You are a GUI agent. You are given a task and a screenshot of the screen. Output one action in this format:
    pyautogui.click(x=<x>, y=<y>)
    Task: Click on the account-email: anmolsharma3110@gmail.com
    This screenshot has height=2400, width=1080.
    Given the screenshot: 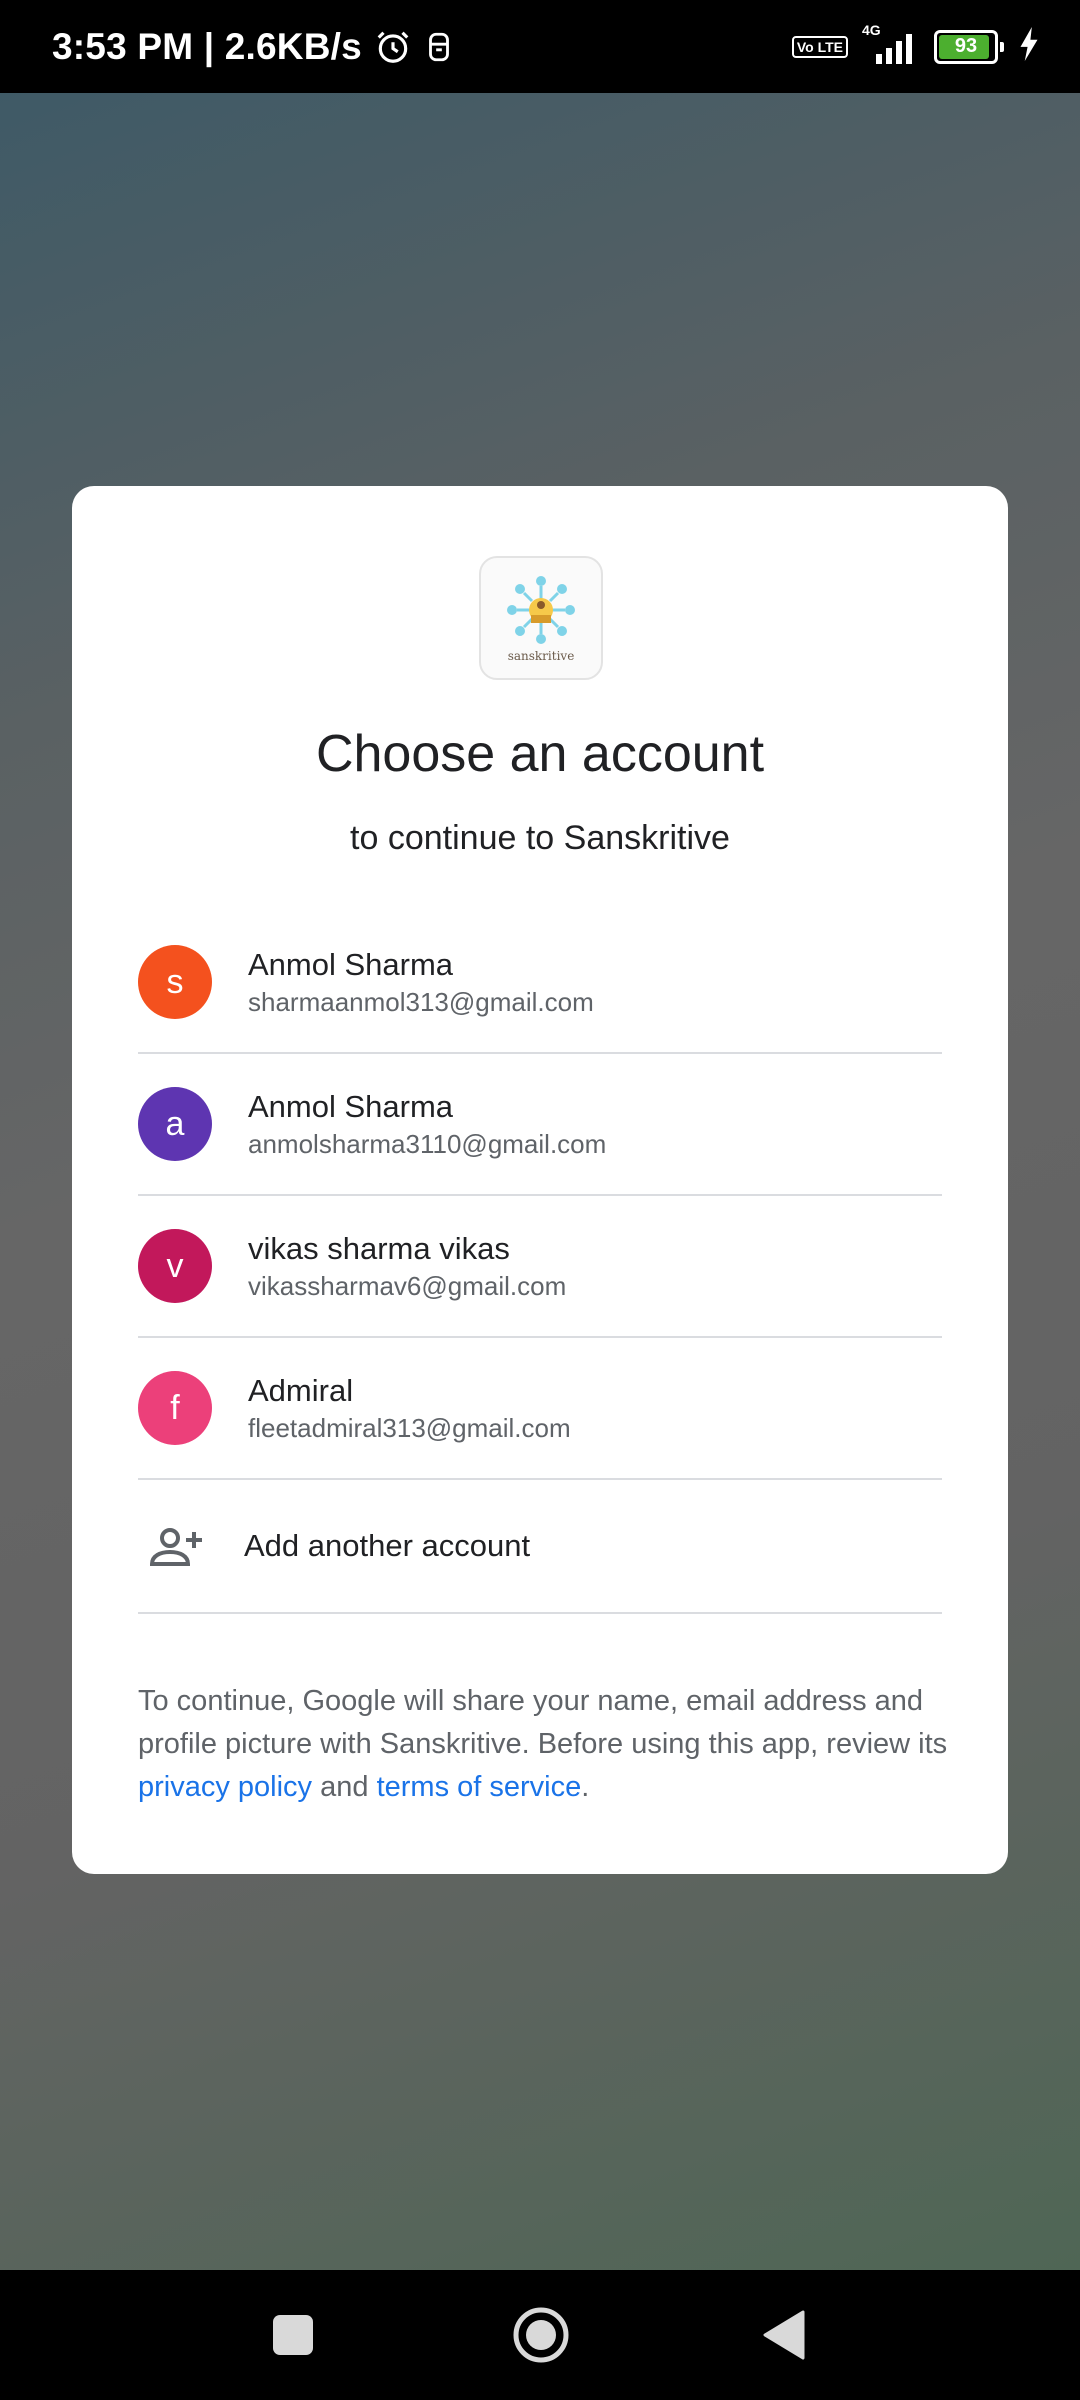 What is the action you would take?
    pyautogui.click(x=427, y=1144)
    